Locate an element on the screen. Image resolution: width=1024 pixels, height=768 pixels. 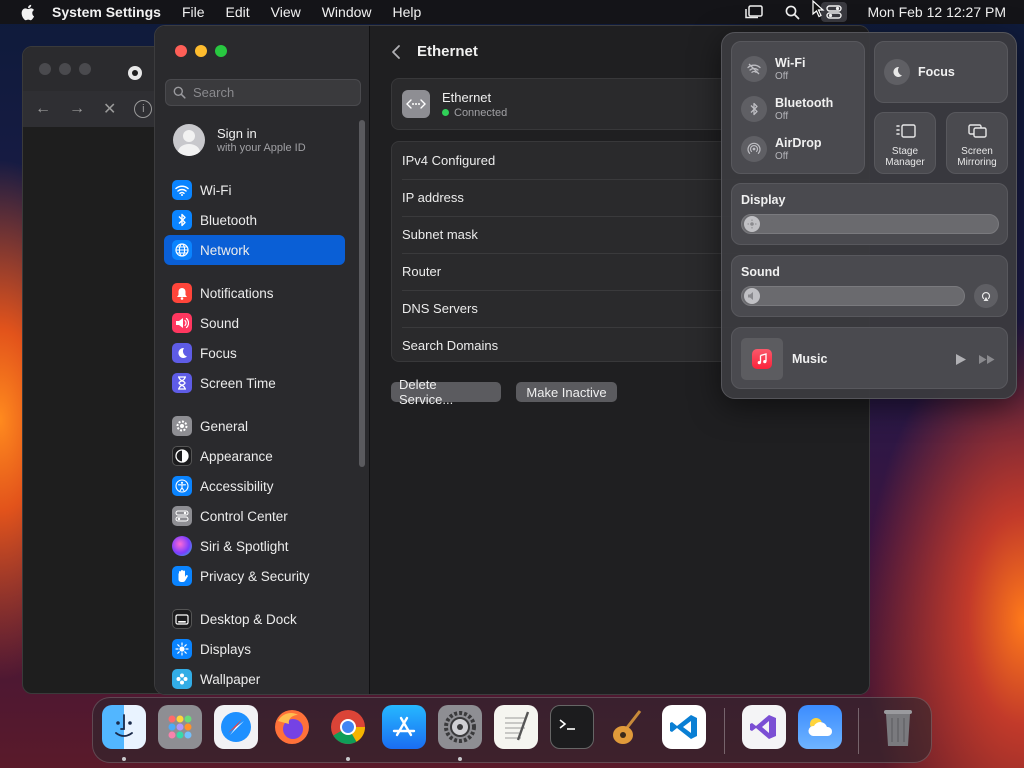
sidebar-scrollbar is located at coordinates (362, 293).